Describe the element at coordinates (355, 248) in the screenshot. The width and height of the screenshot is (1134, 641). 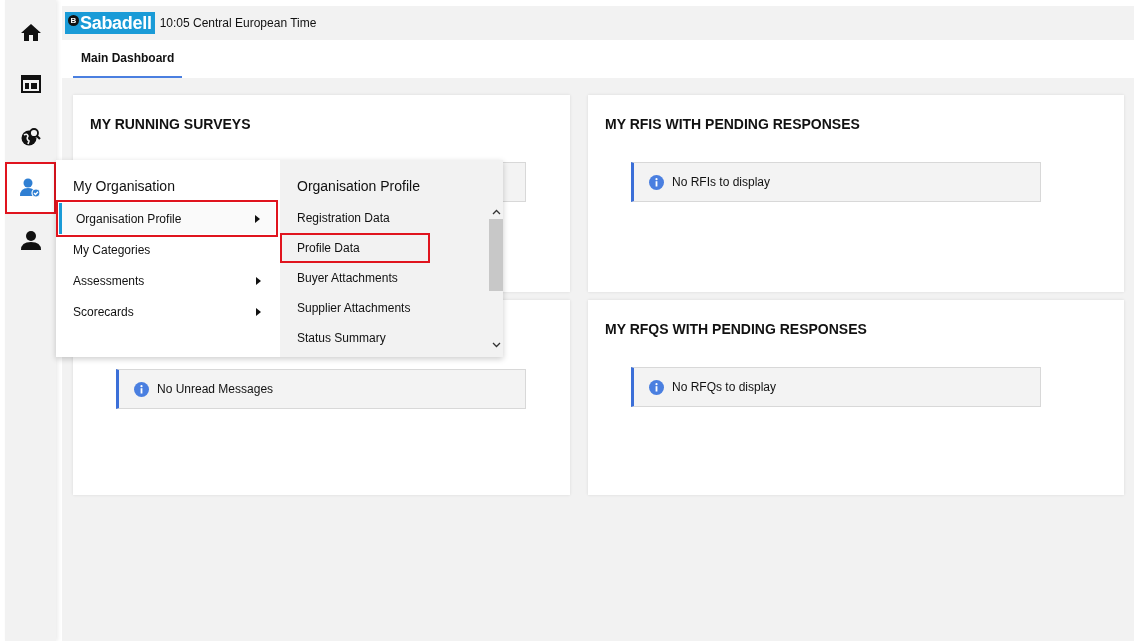
I see `submenu-item: Profile Data` at that location.